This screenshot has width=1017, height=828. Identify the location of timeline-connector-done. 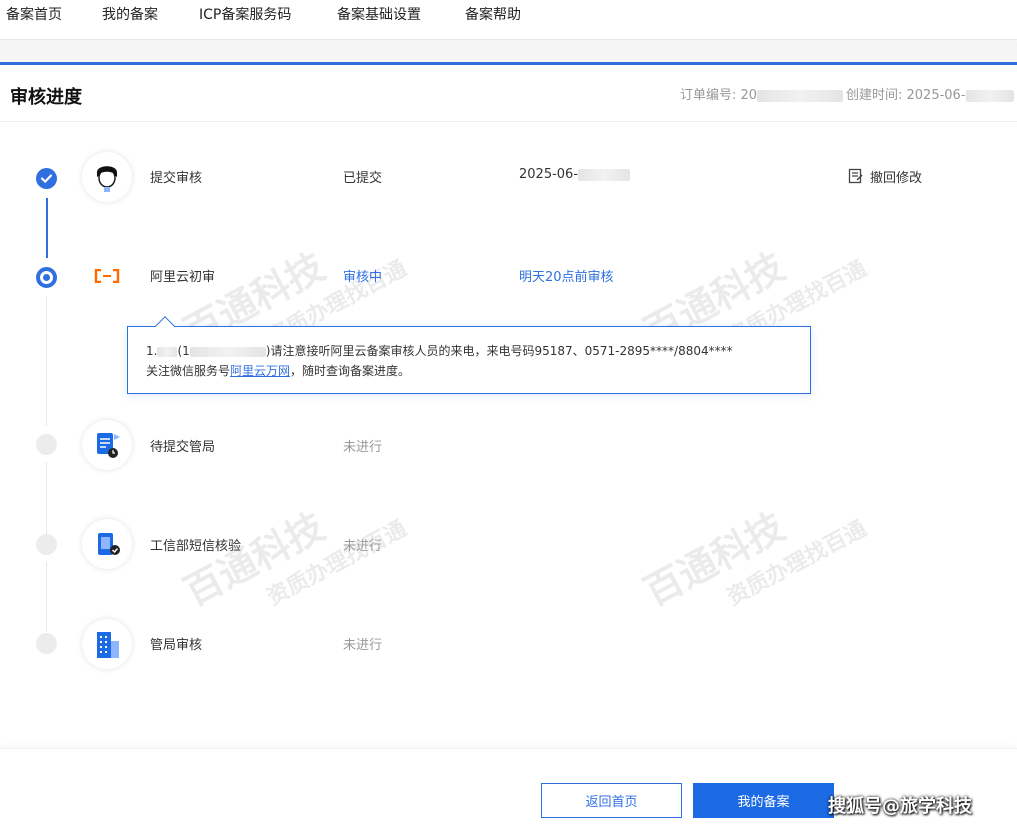
(47, 228).